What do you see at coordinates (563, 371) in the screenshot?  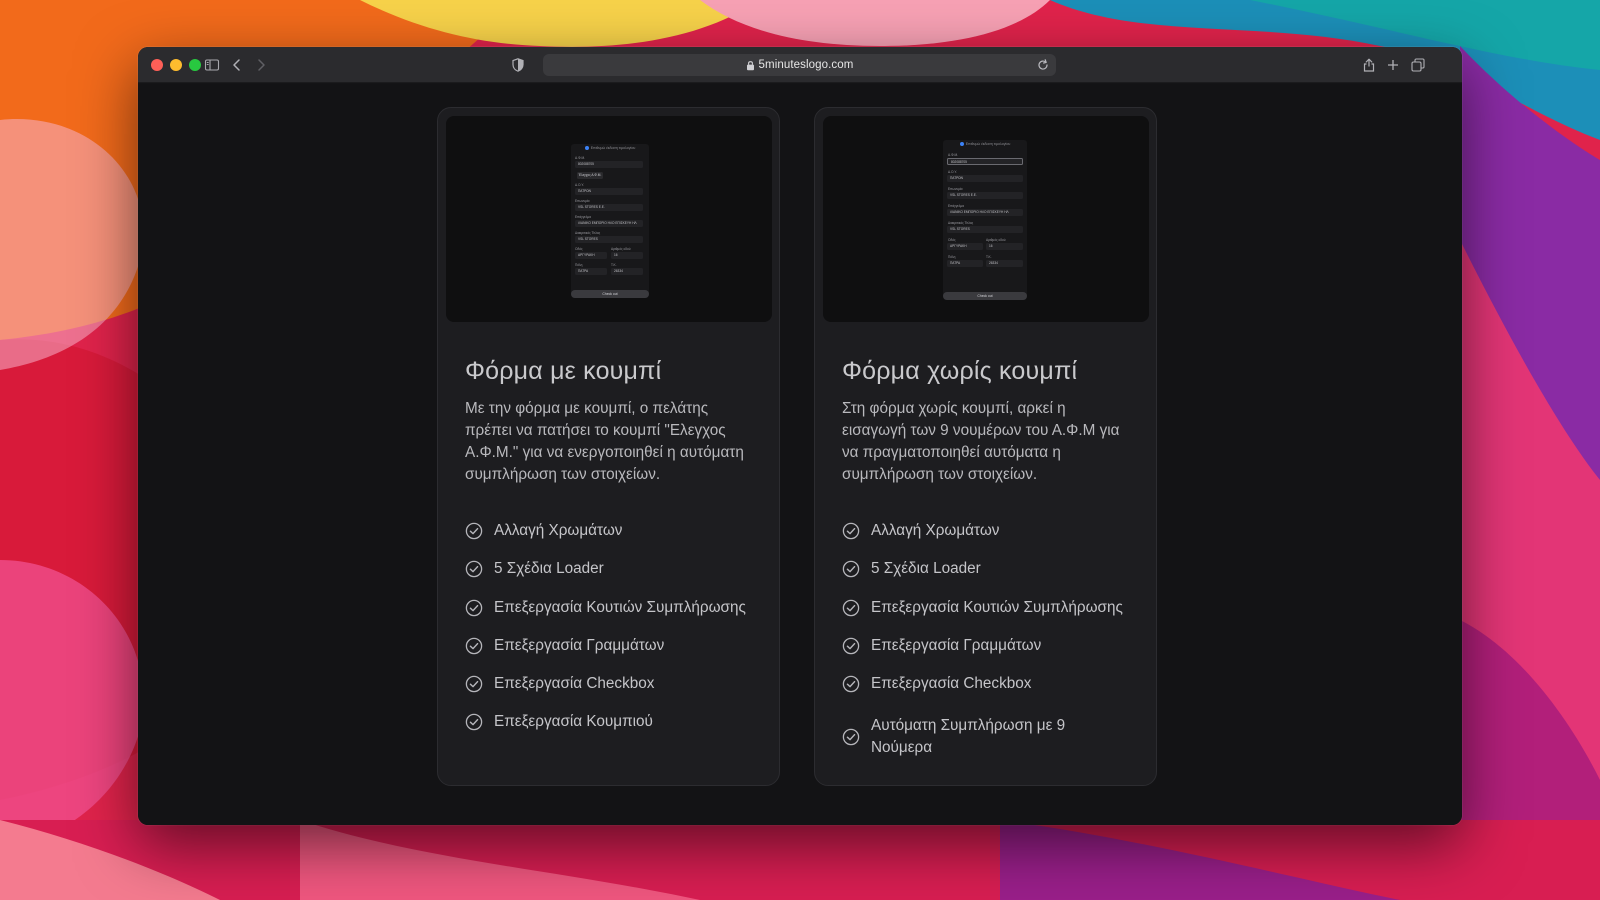 I see `card-title: Φόρμα με κουμπί` at bounding box center [563, 371].